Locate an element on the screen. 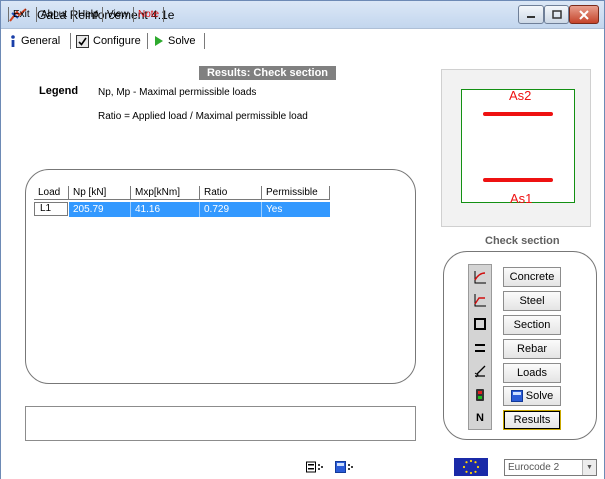 This screenshot has width=605, height=479. column-header-load: Load is located at coordinates (51, 193).